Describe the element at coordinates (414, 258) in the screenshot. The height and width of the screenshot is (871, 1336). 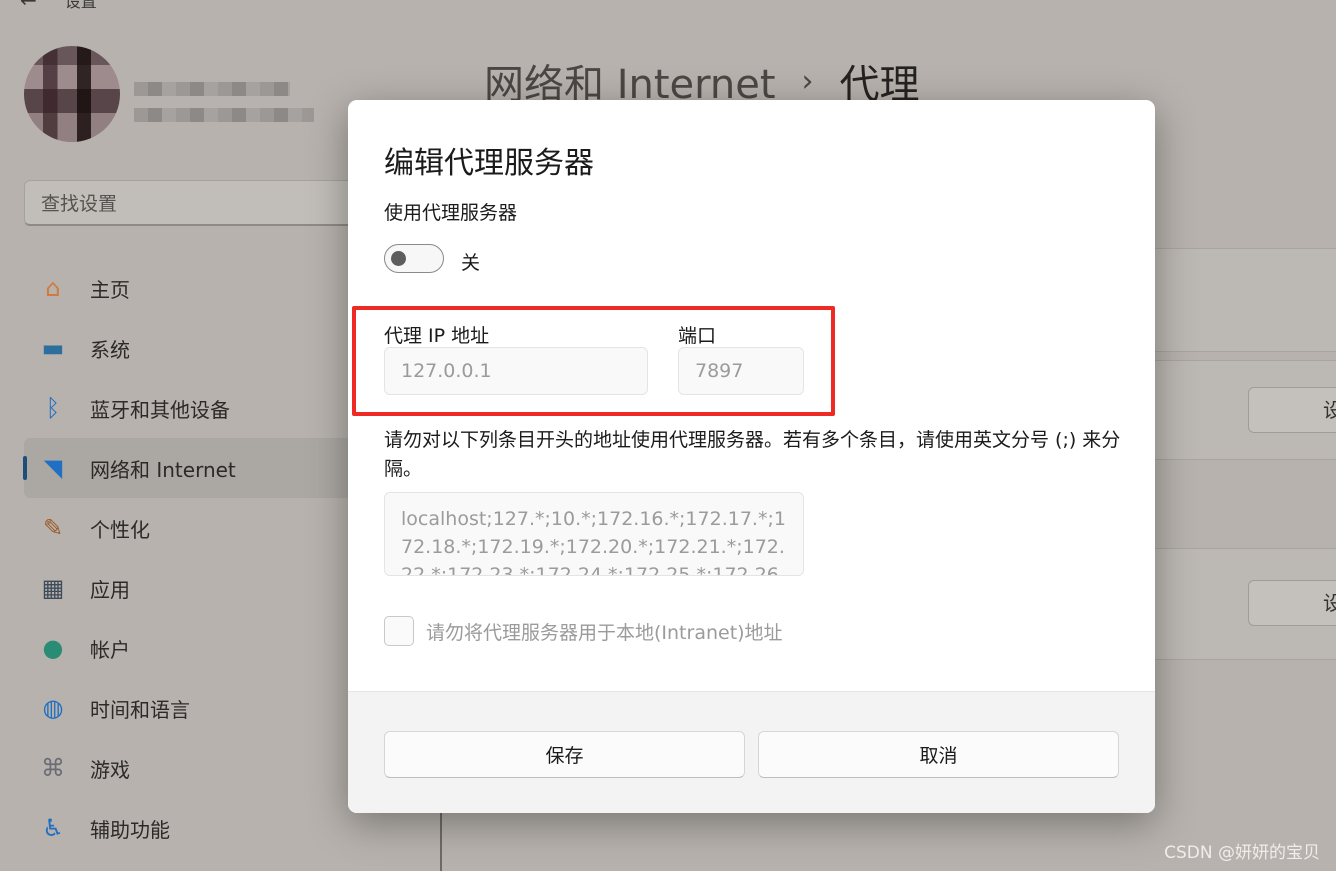
I see `use-proxy-toggle` at that location.